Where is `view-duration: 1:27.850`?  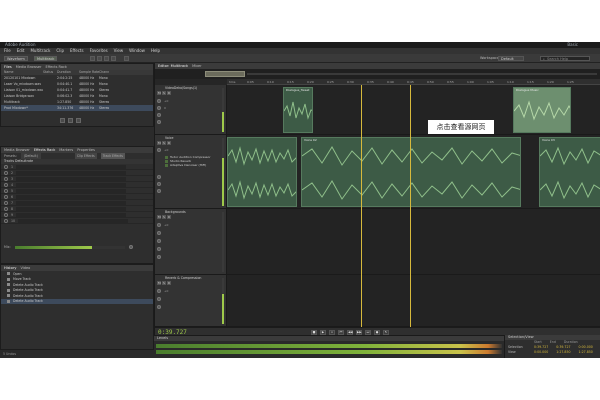
view-duration: 1:27.850 is located at coordinates (586, 352).